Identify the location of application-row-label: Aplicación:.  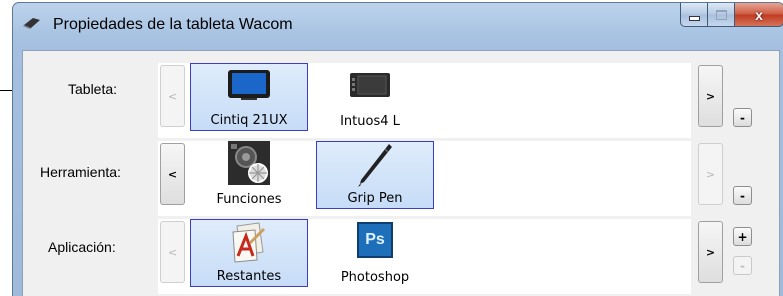
(82, 247).